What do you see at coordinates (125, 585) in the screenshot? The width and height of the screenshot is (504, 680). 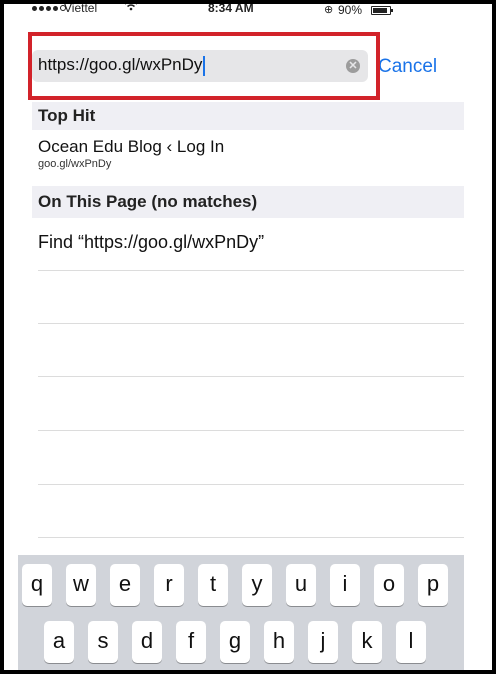 I see `key-e: e` at bounding box center [125, 585].